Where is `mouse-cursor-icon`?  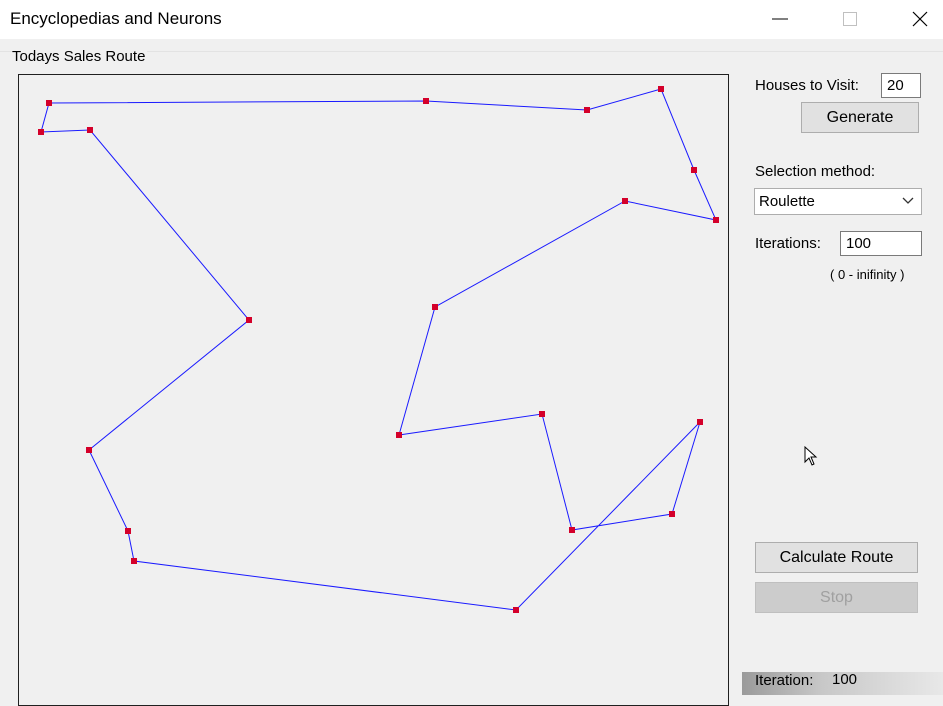 mouse-cursor-icon is located at coordinates (811, 456).